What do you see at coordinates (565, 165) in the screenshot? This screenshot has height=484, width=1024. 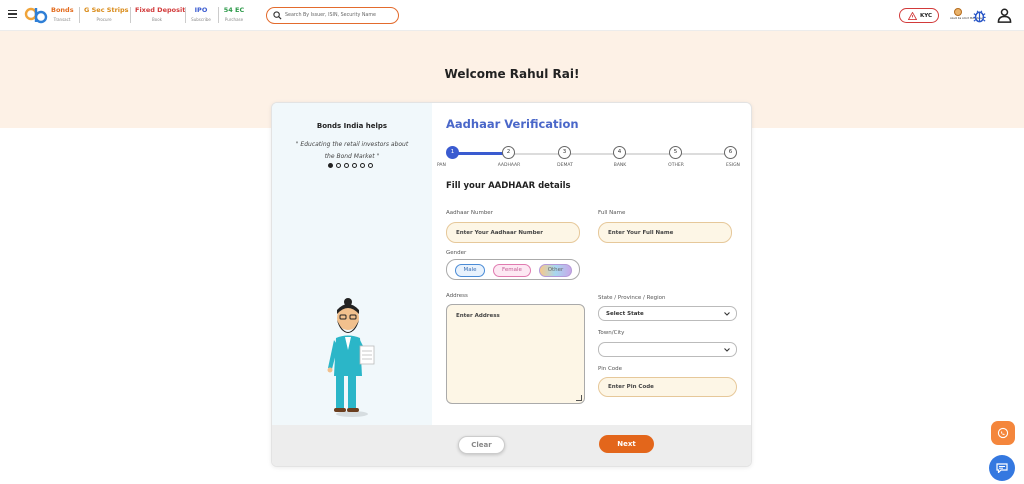 I see `step-label-demat: DEMAT` at bounding box center [565, 165].